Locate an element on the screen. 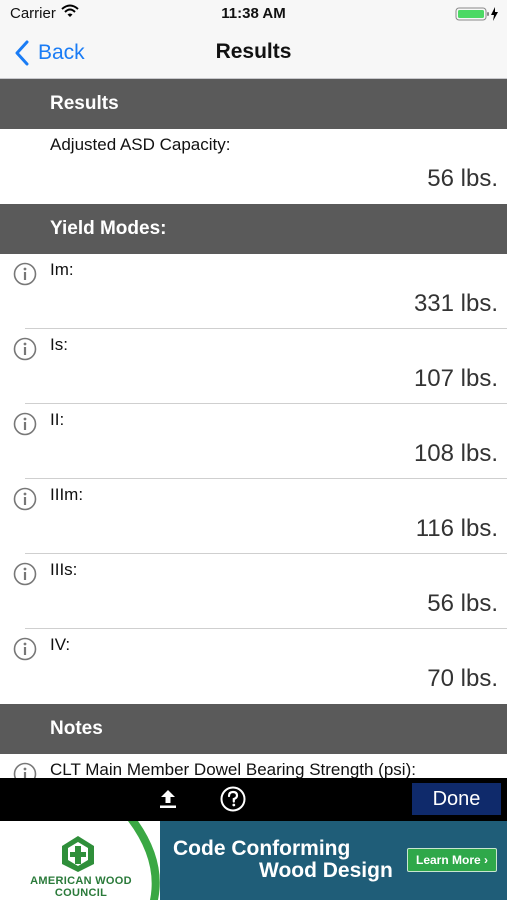 The height and width of the screenshot is (900, 507). status-bar: Carrier 11:38 AM is located at coordinates (253, 14).